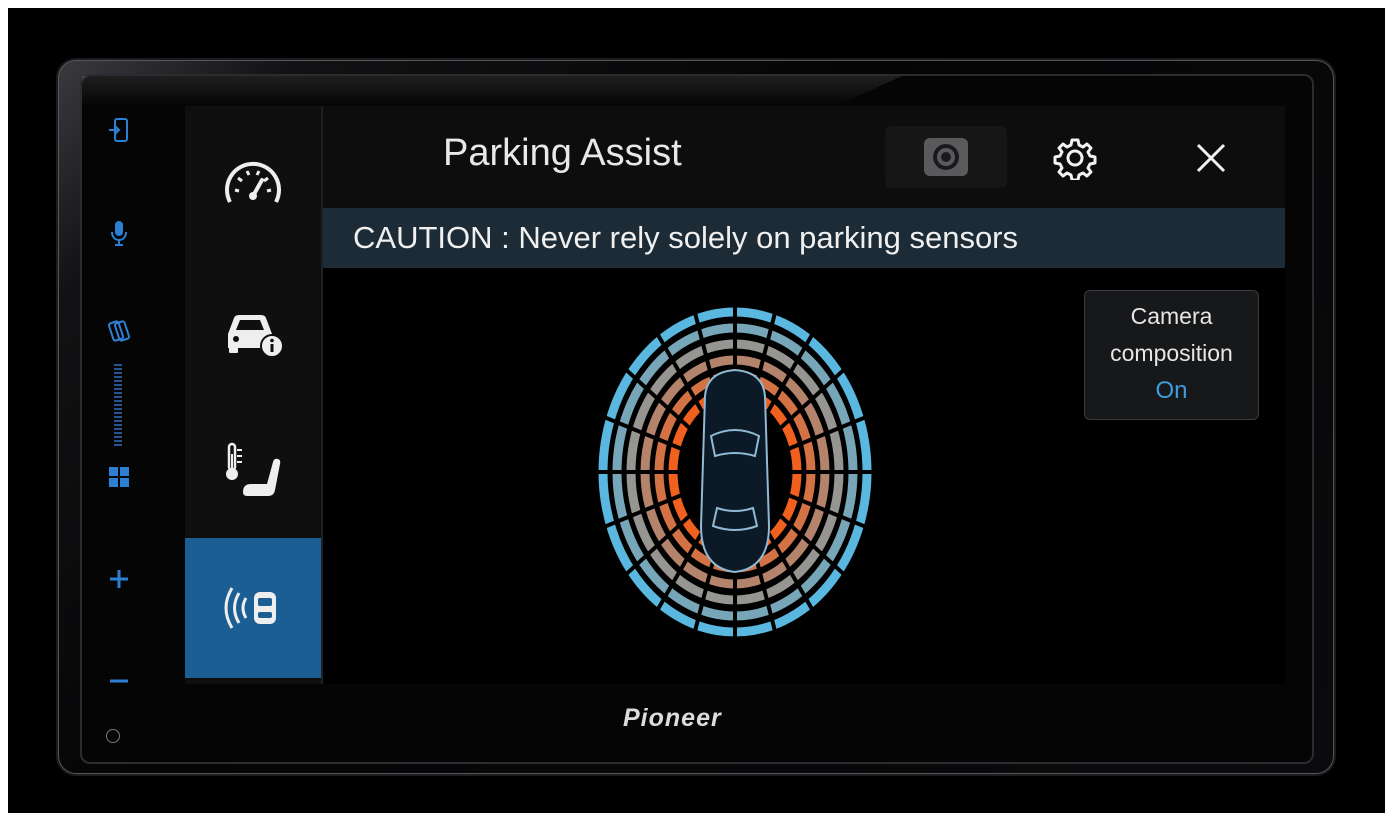 This screenshot has width=1393, height=823. I want to click on sidebar-item-climate-seat, so click(253, 470).